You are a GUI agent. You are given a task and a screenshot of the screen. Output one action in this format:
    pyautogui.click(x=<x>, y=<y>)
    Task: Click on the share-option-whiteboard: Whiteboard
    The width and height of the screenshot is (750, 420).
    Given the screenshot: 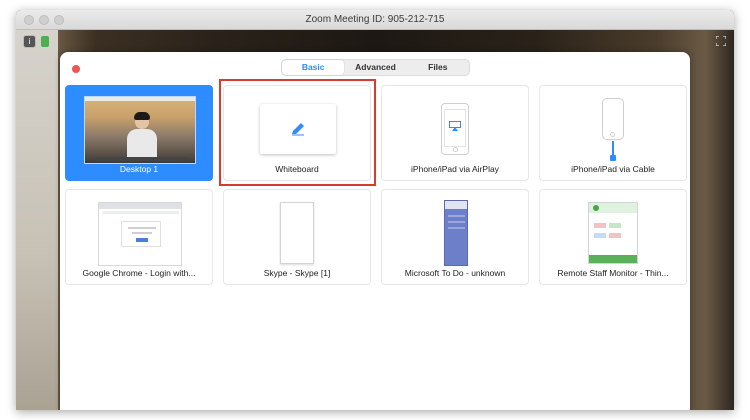 What is the action you would take?
    pyautogui.click(x=297, y=133)
    